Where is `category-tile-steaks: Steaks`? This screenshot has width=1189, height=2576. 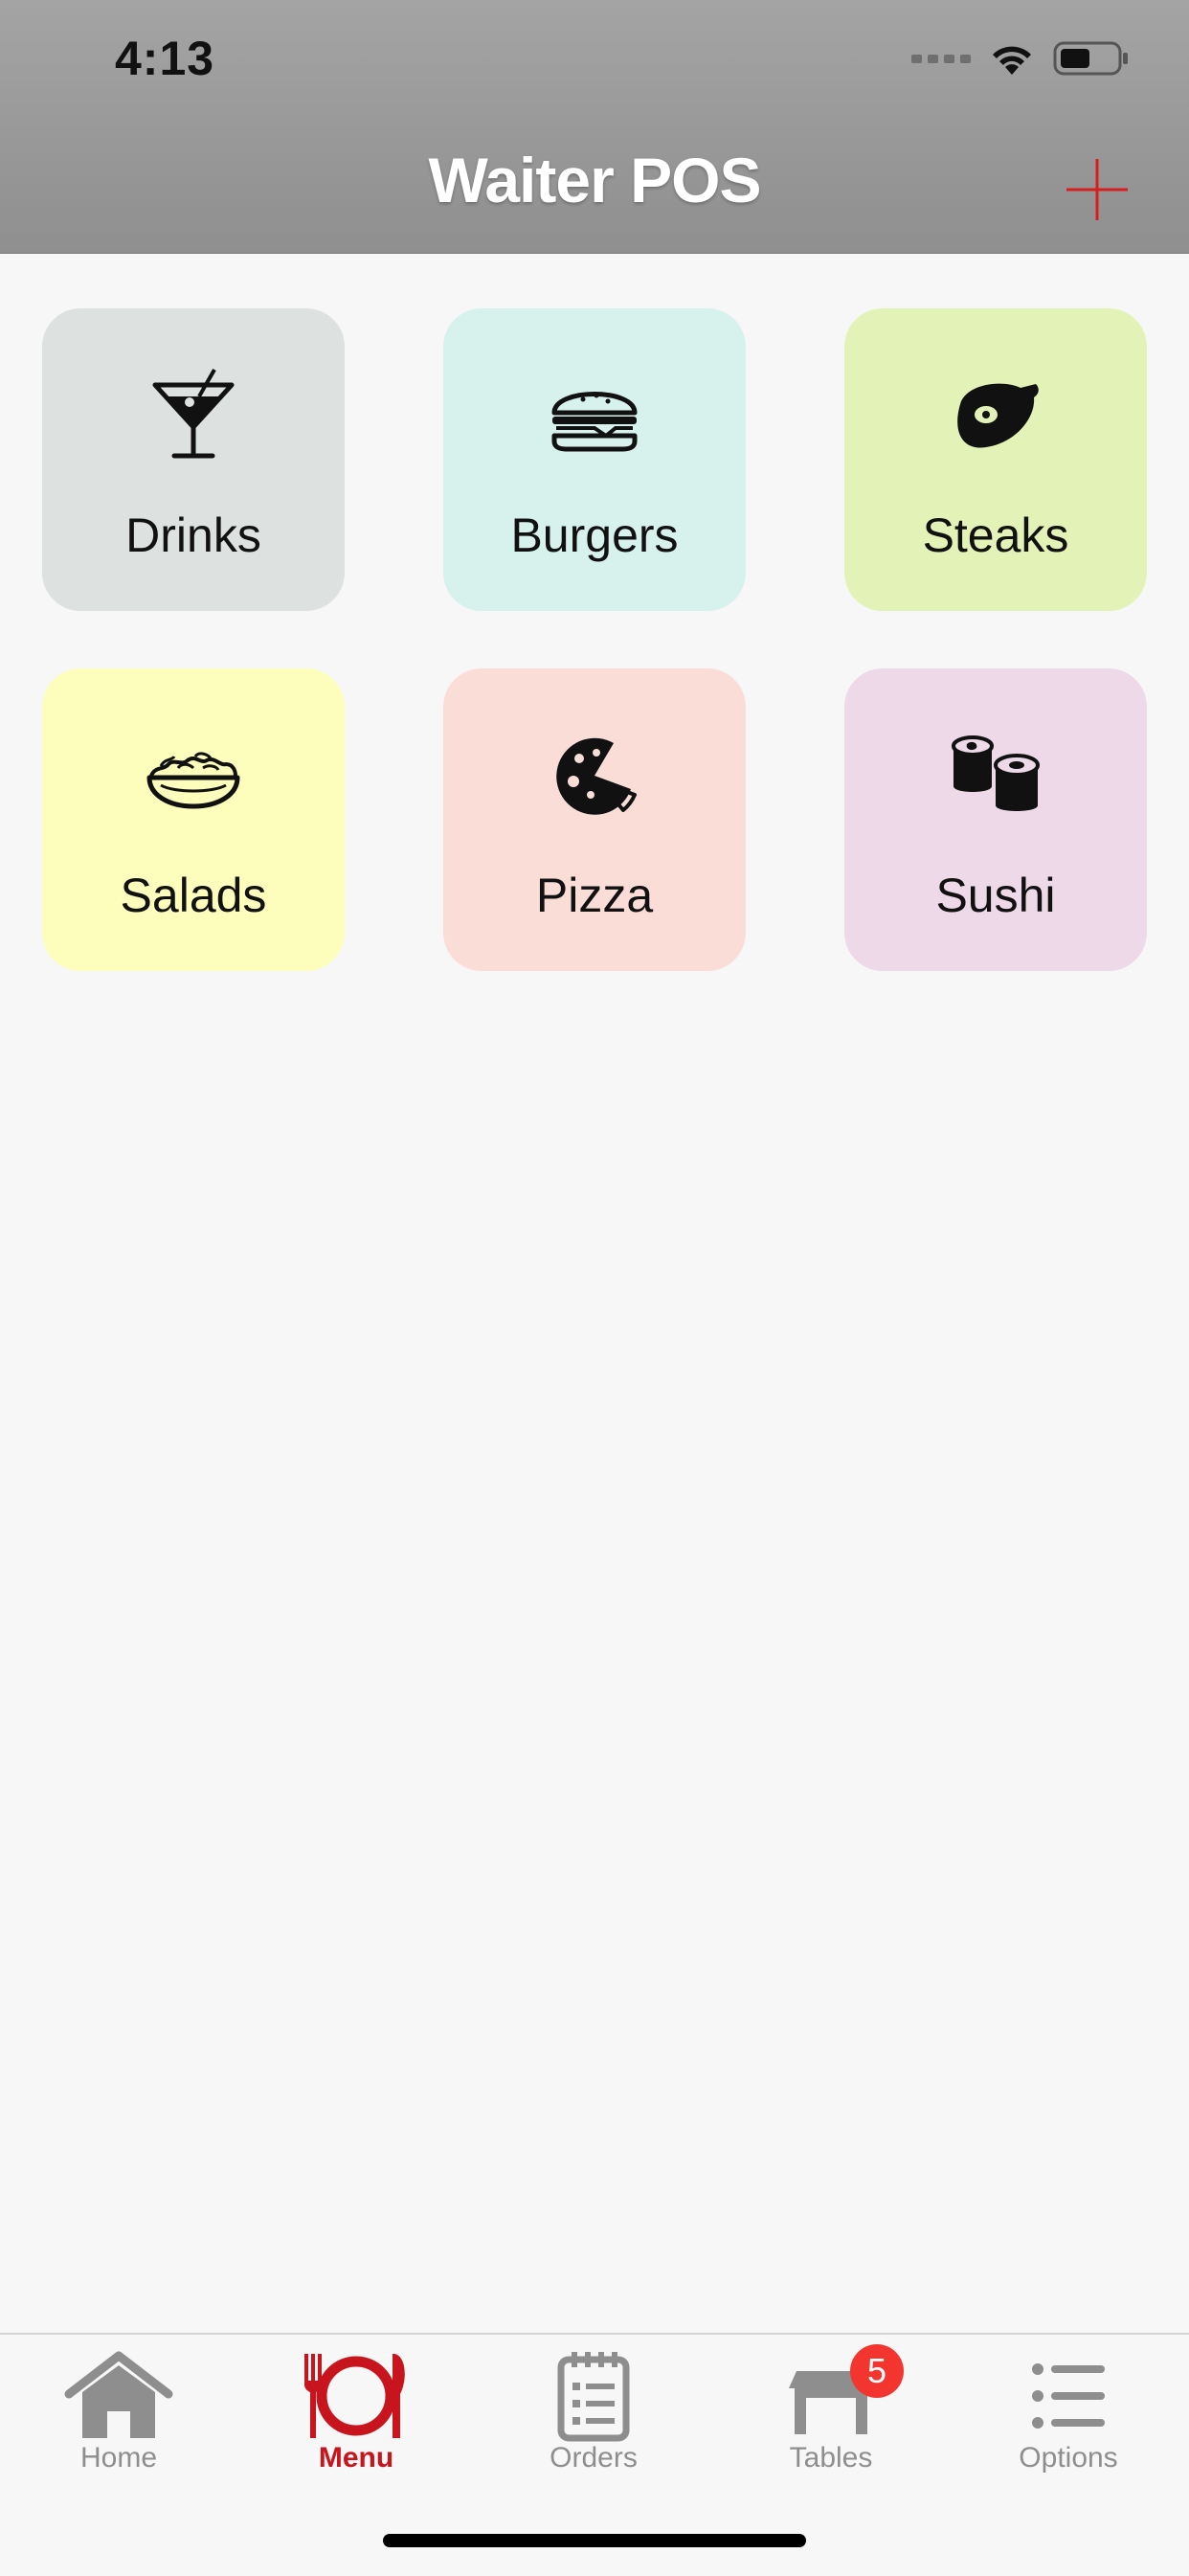
category-tile-steaks: Steaks is located at coordinates (995, 459).